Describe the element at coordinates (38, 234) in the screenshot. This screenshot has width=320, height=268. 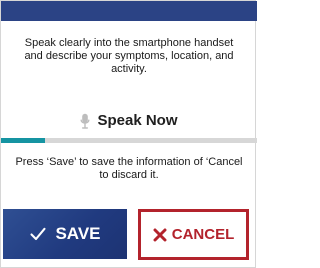
I see `checkmark-icon` at that location.